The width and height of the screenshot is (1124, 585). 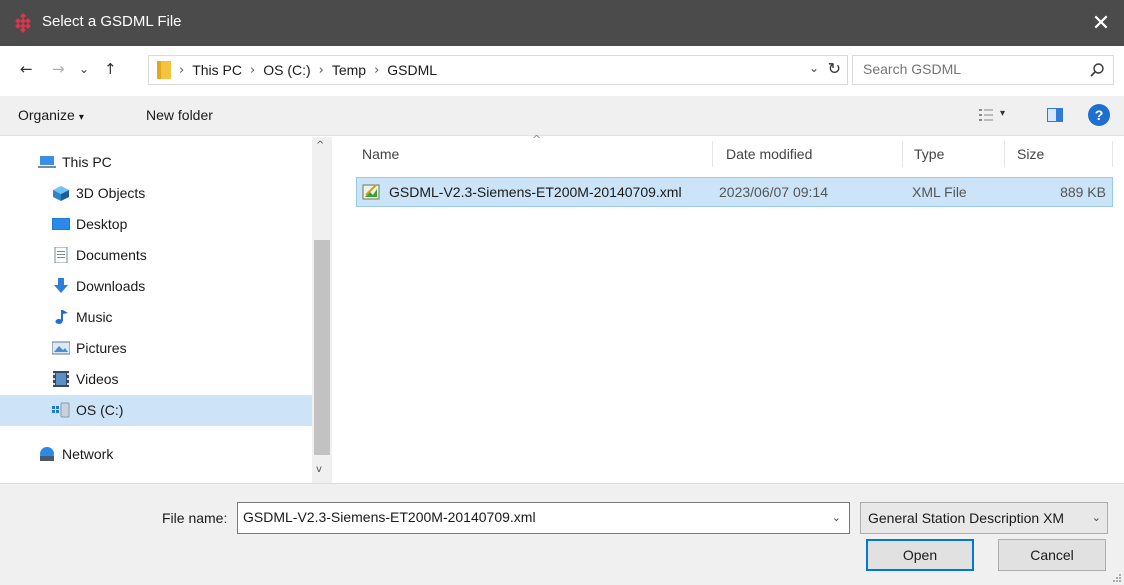 I want to click on desktop-icon, so click(x=61, y=224).